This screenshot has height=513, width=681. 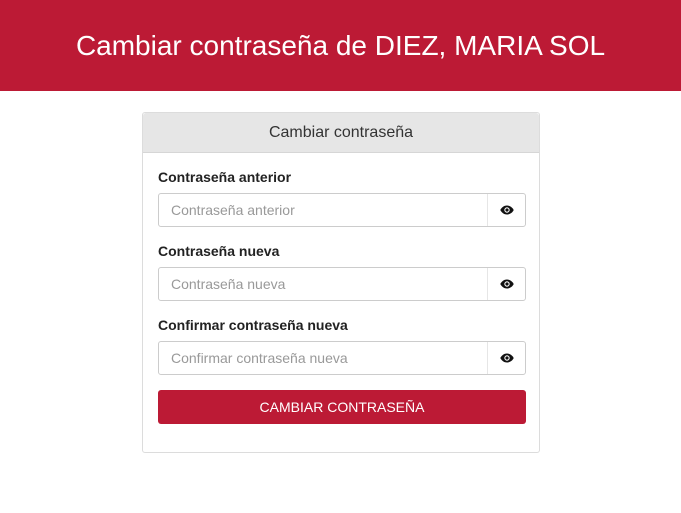 I want to click on page-title: Cambiar contraseña de DIEZ, MARIA SOL, so click(x=340, y=45).